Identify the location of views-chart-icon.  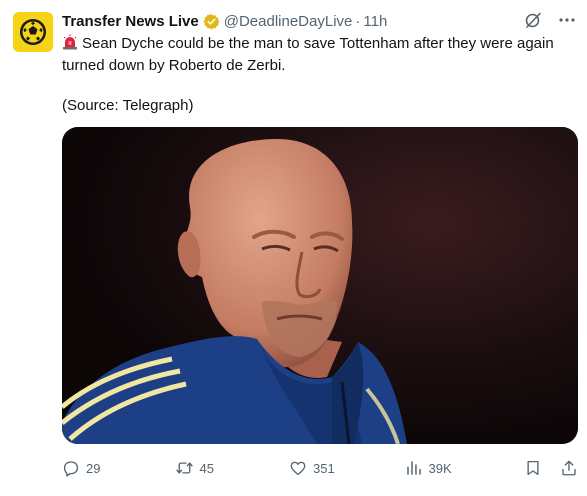
(413, 468).